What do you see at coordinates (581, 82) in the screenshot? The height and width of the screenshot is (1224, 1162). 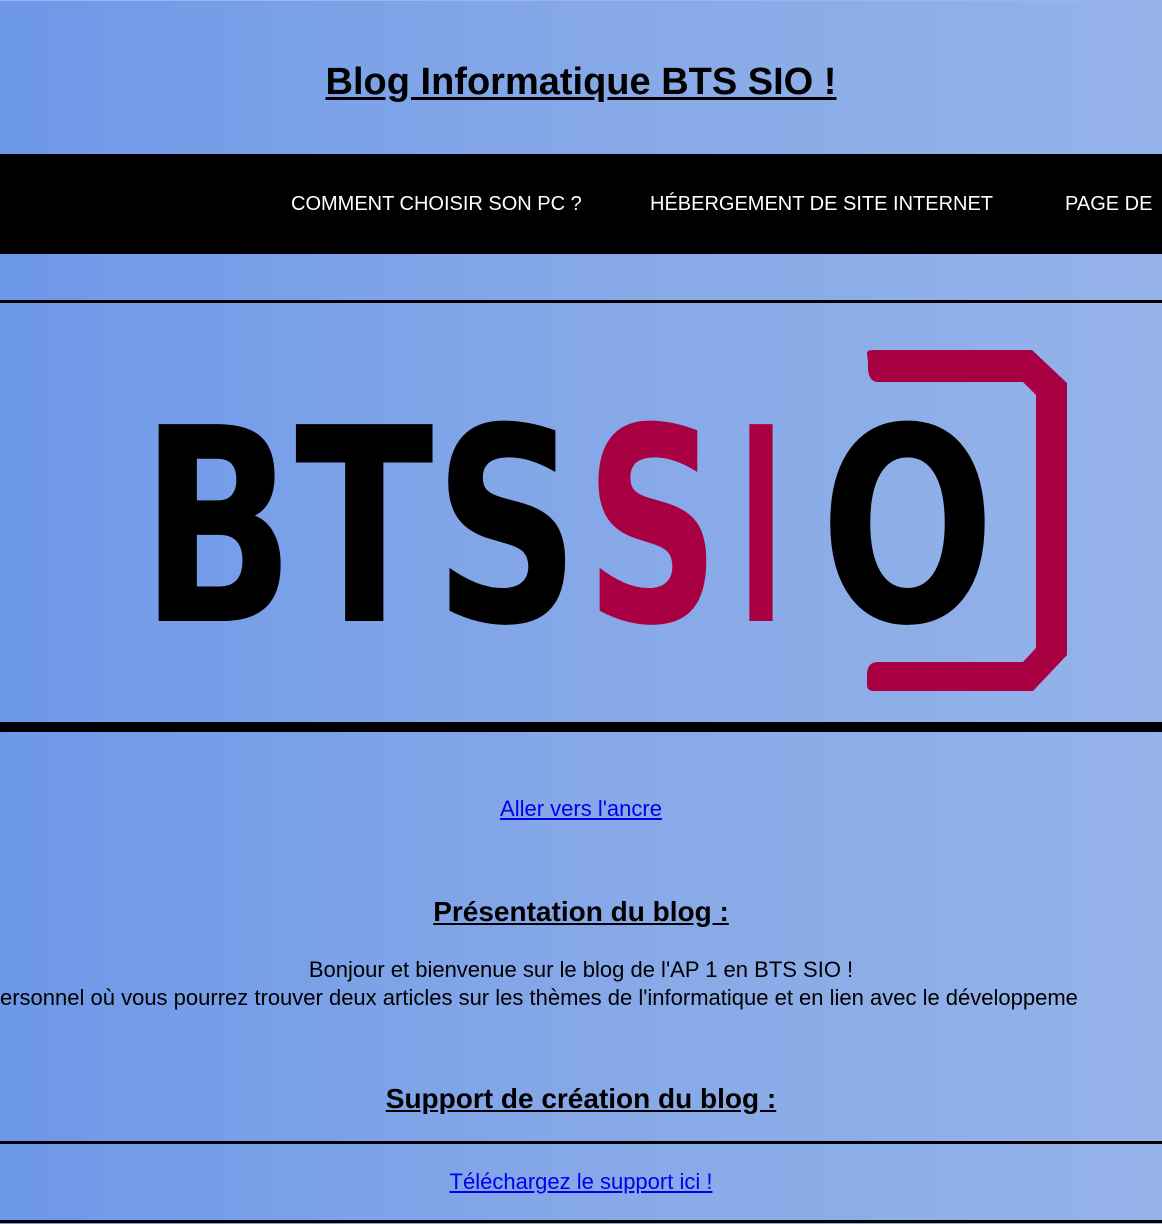 I see `site-title: Blog Informatique BTS SIO !` at bounding box center [581, 82].